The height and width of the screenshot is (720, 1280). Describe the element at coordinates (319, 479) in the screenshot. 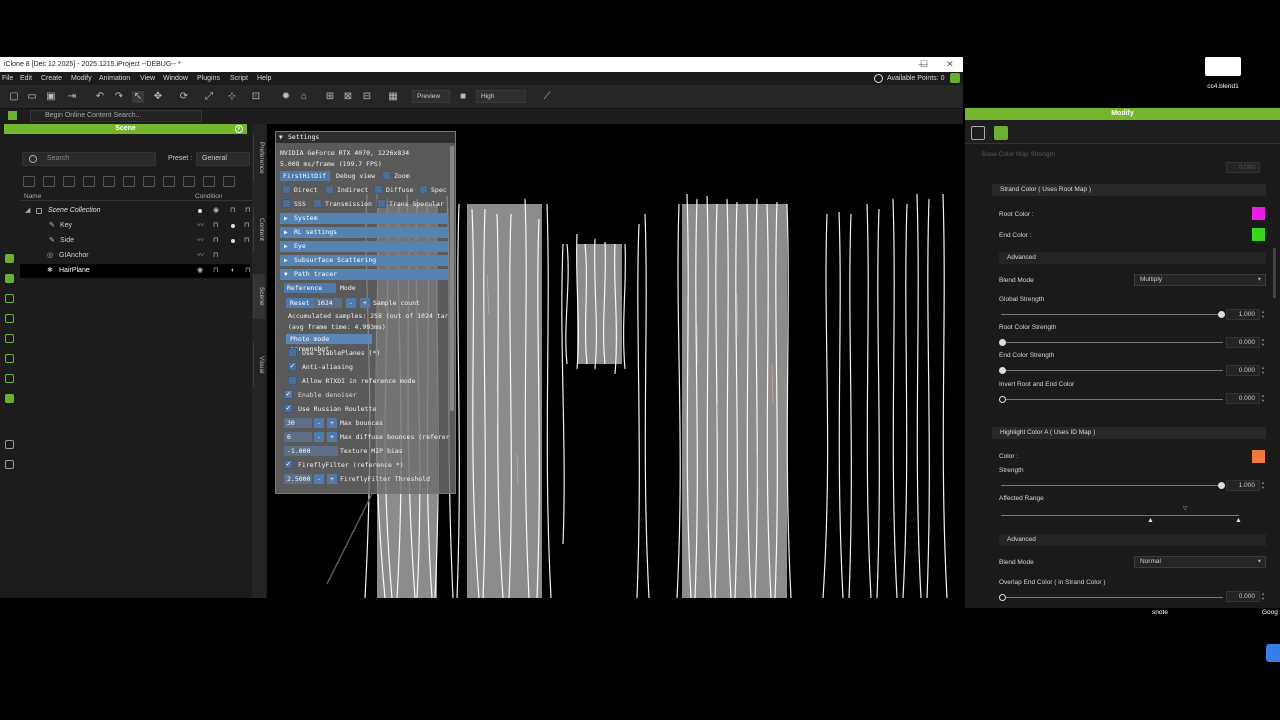

I see `firefly-threshold-minus: -` at that location.